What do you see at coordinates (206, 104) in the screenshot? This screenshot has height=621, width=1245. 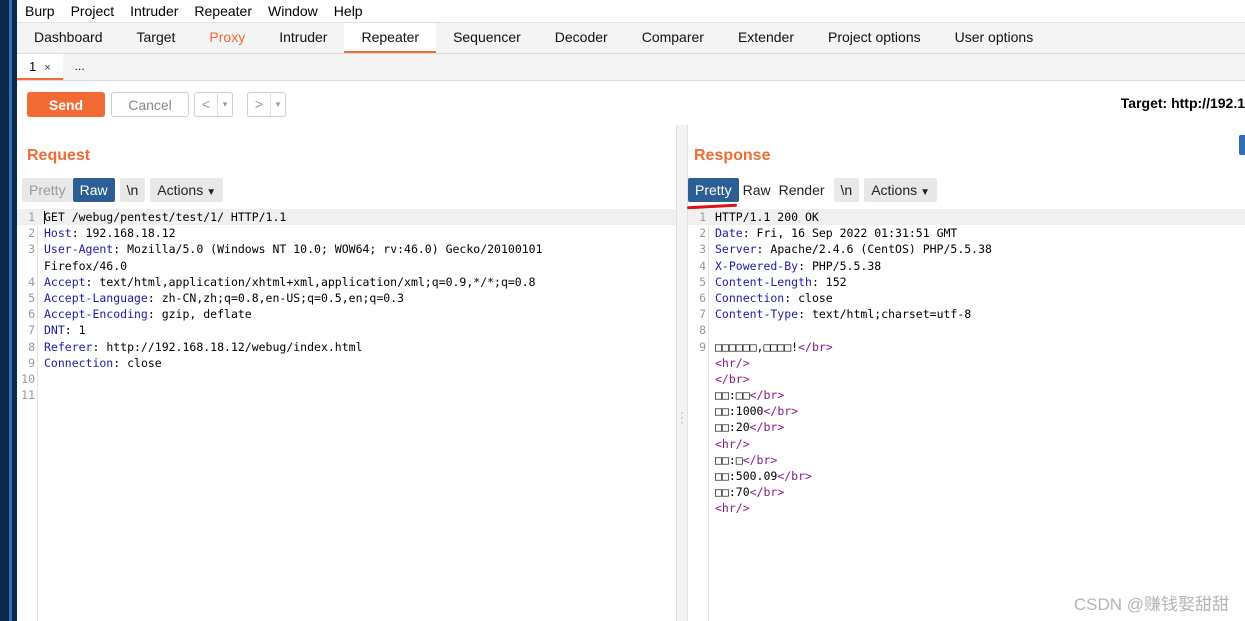 I see `chevron-left-icon: <` at bounding box center [206, 104].